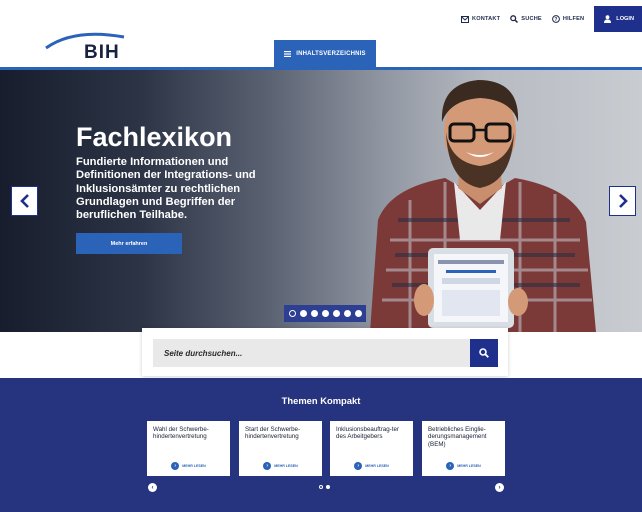  I want to click on hero-title: Fachlexikon, so click(154, 137).